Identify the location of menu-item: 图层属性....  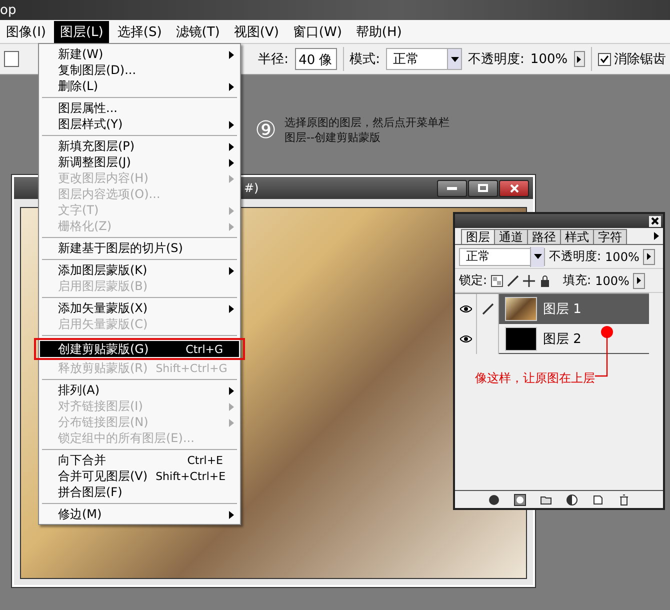
(139, 108).